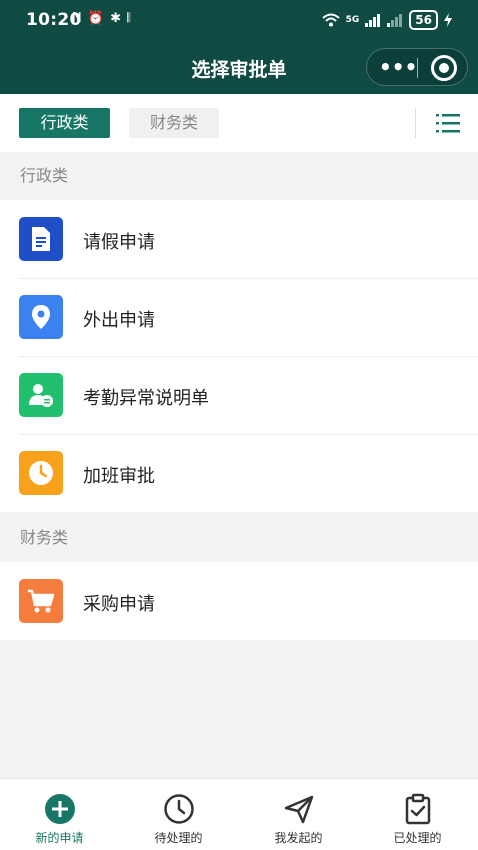 This screenshot has height=850, width=478. I want to click on close-target-icon, so click(444, 68).